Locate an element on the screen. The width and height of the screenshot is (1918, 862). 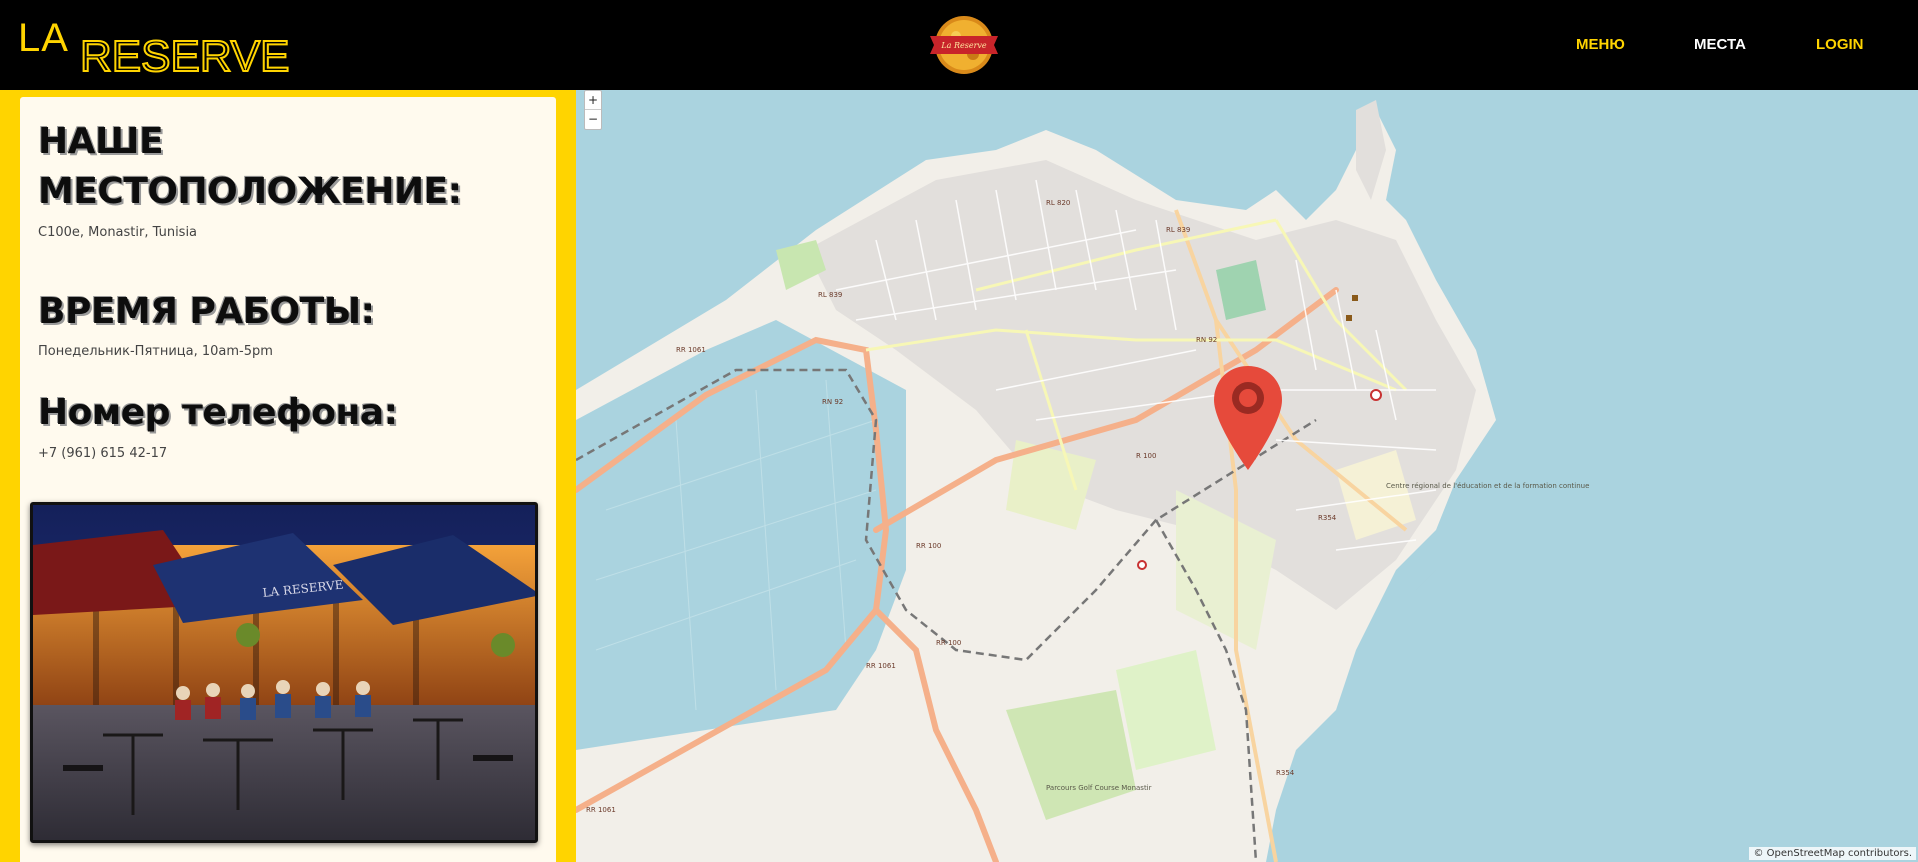
zoom-out-button: − is located at coordinates (593, 119).